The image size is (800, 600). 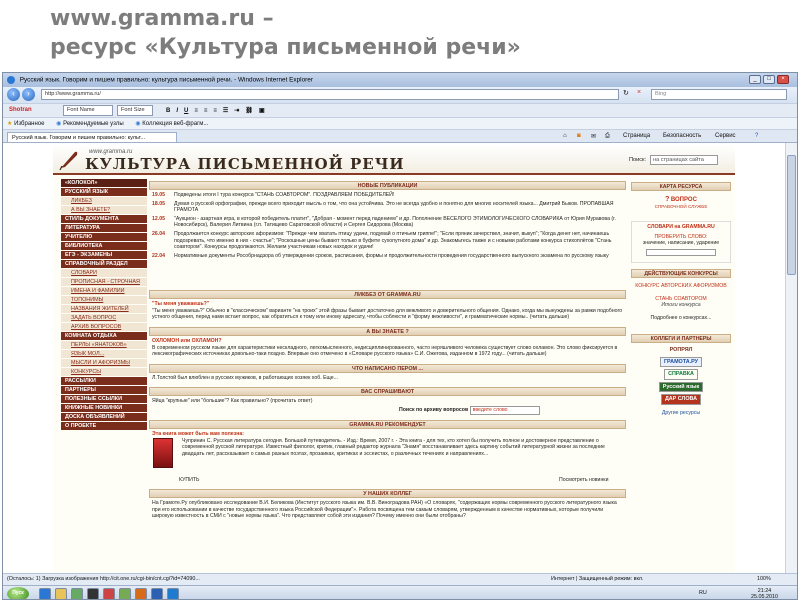 I want to click on vopros-badge: ? ВОПРОС СПРАВОЧНОЙ СЛУЖБЕ, so click(x=681, y=206).